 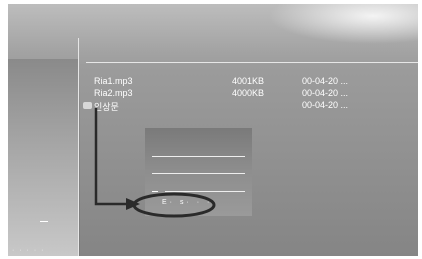 I want to click on callout-overlay, so click(x=155, y=163).